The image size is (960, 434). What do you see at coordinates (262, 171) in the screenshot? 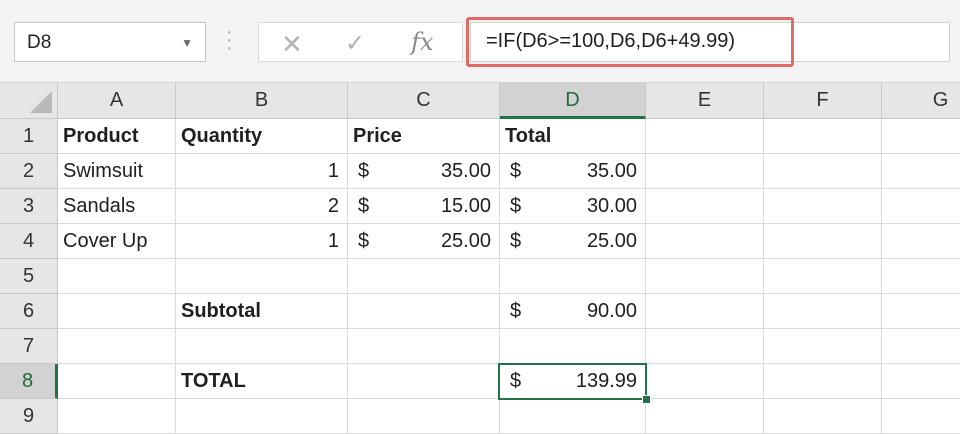
I see `cell-b2: 1` at bounding box center [262, 171].